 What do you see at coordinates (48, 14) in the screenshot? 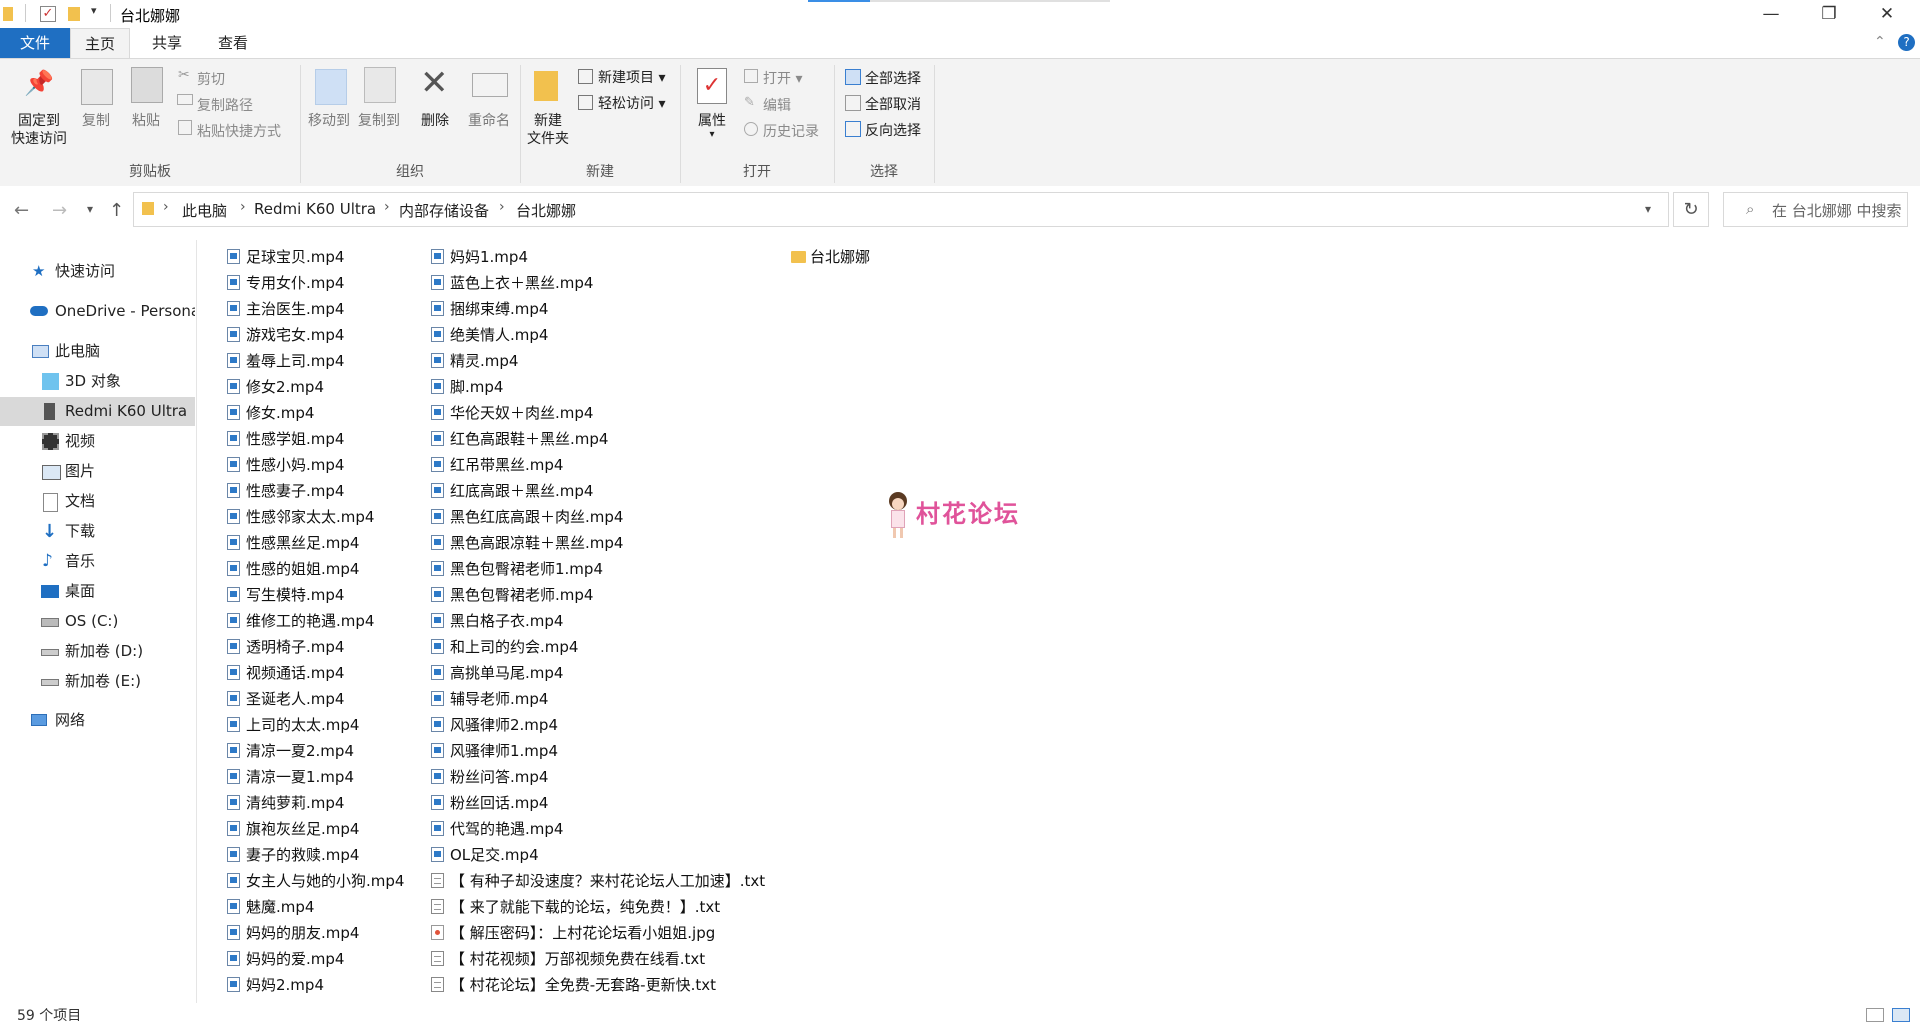
I see `properties-icon: ✓` at bounding box center [48, 14].